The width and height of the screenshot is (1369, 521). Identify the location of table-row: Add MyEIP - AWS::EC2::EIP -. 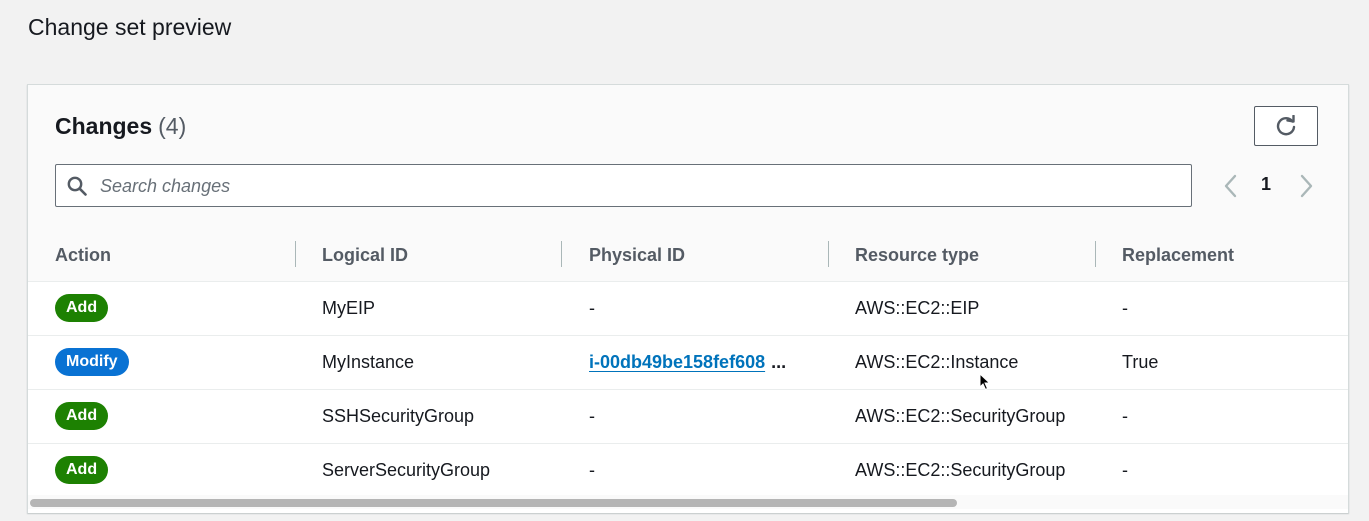
(688, 309).